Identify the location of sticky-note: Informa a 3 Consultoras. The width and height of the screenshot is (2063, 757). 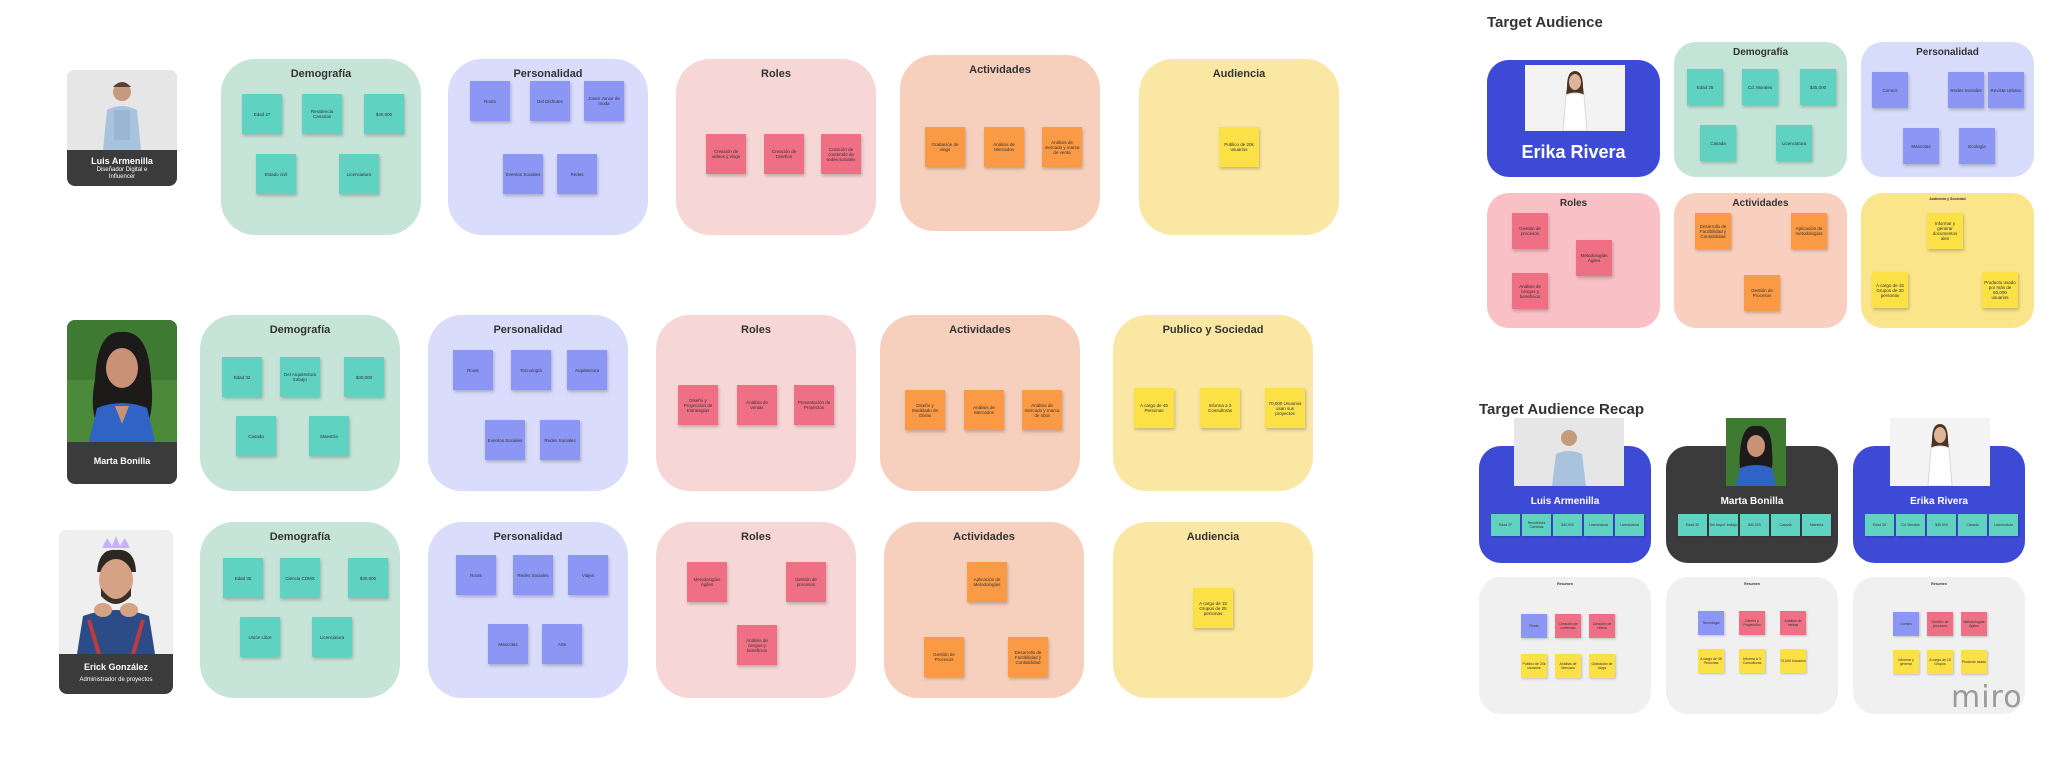
(1752, 661).